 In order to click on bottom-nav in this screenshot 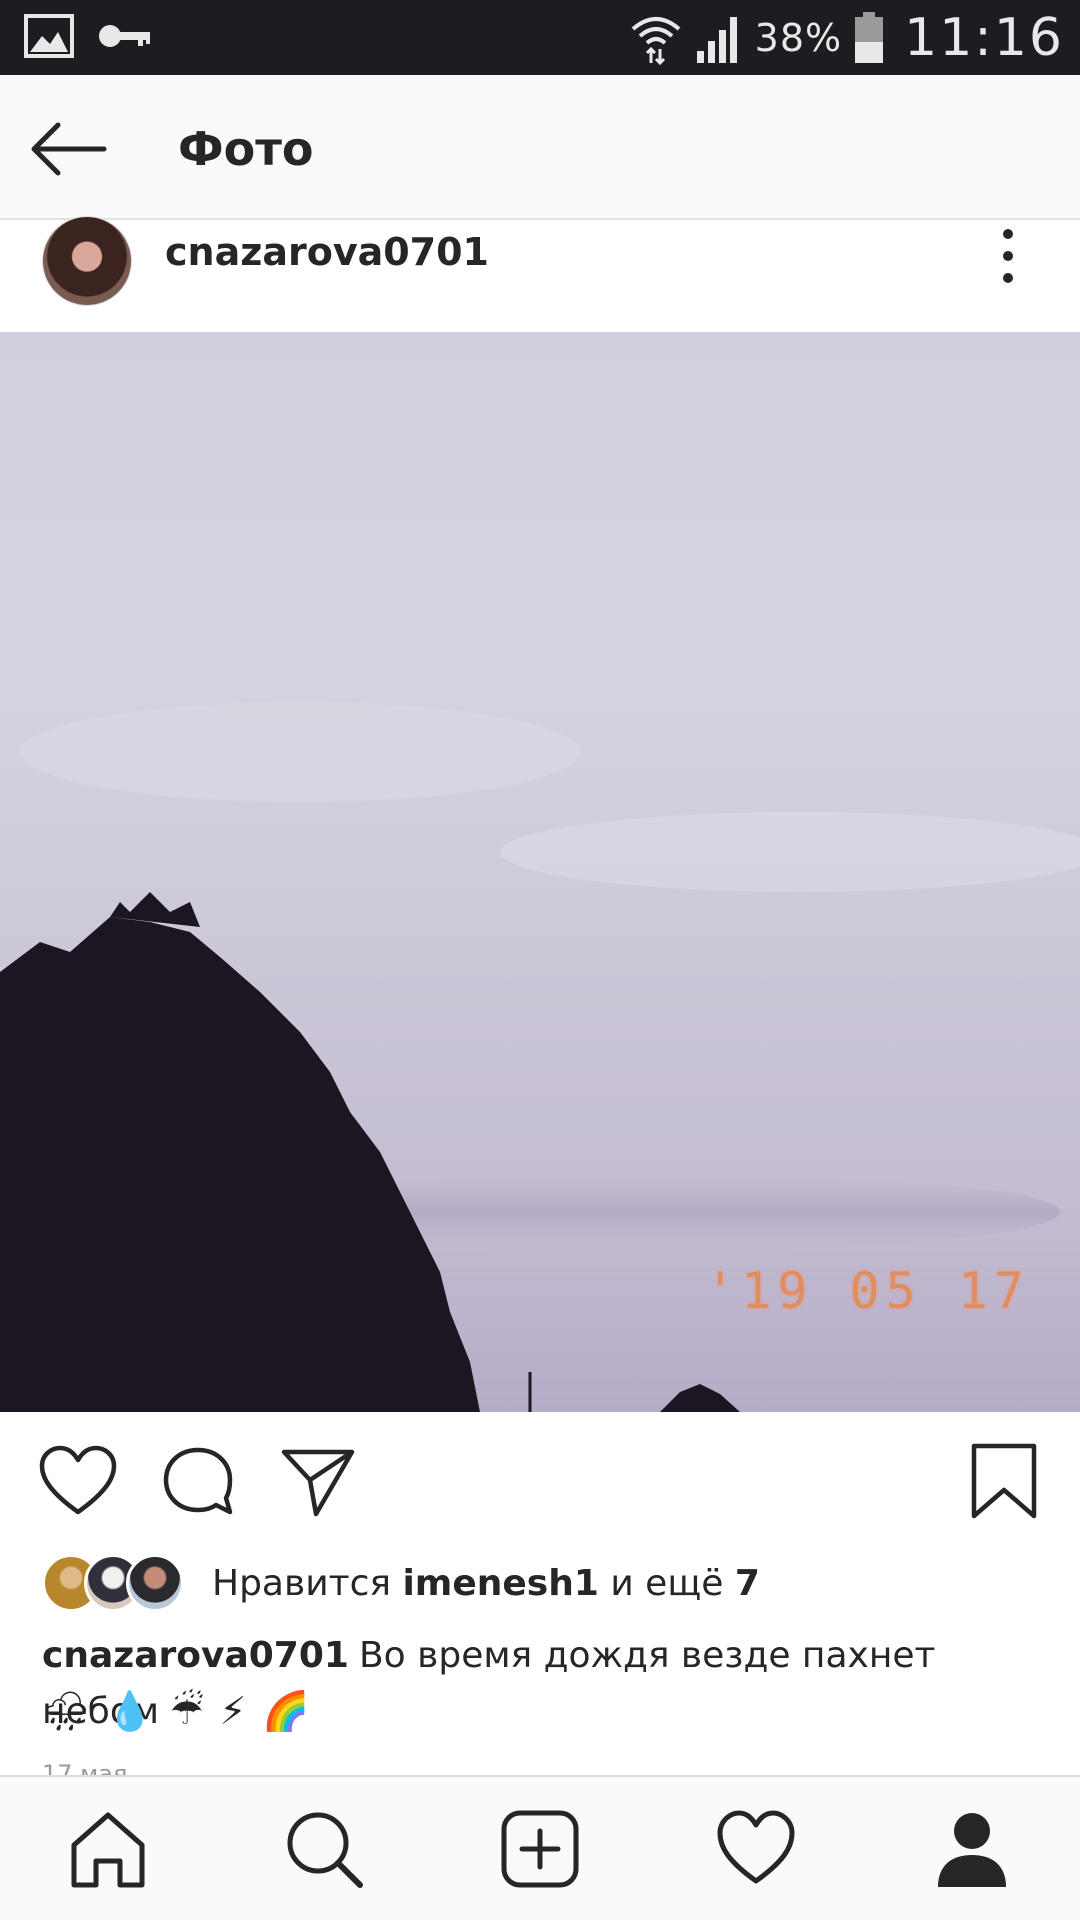, I will do `click(540, 1847)`.